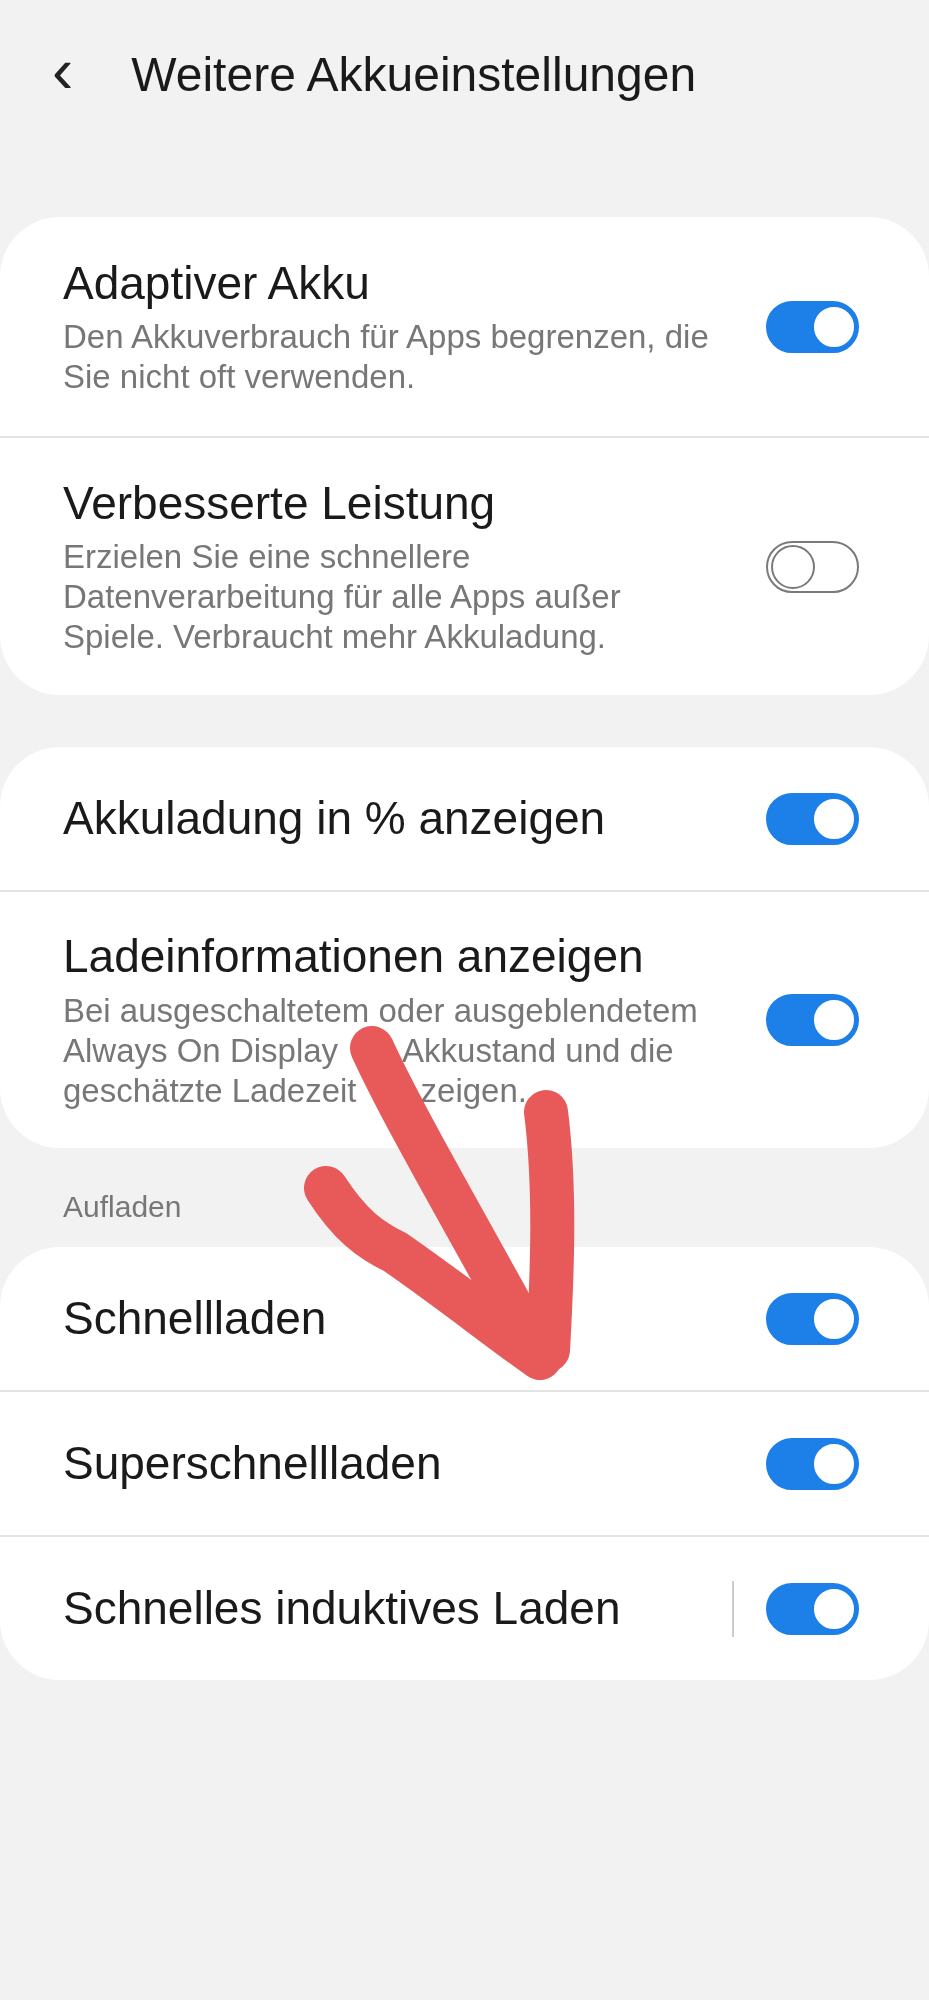  I want to click on page-title: Weitere Akkueinstellungen, so click(414, 75).